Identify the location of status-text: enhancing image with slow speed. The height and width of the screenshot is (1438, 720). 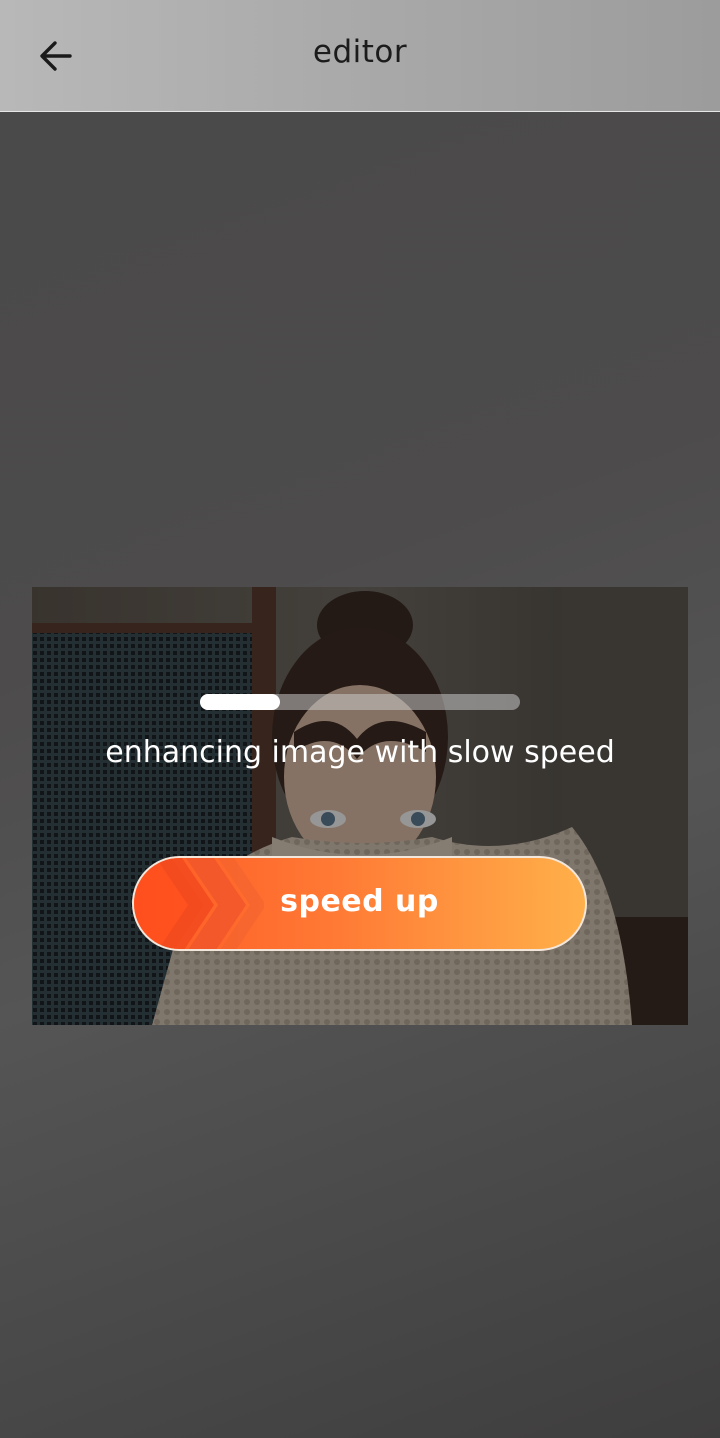
(360, 752).